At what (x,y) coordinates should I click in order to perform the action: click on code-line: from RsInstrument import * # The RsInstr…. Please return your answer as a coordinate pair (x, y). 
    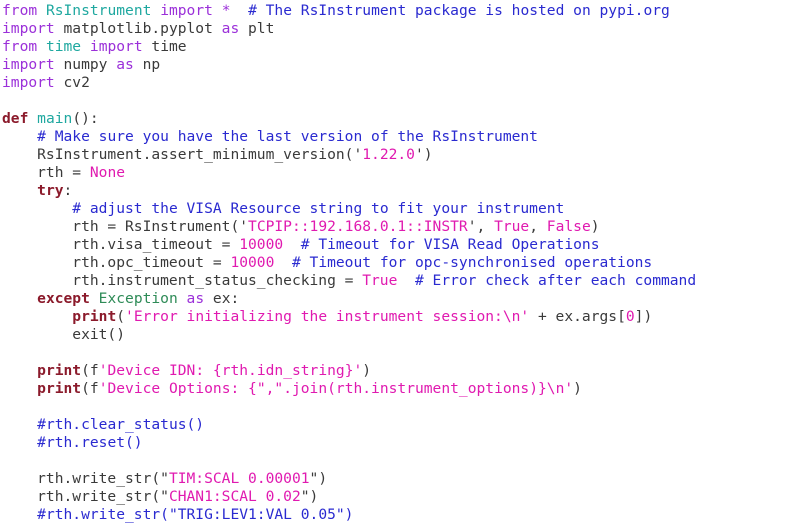
    Looking at the image, I should click on (398, 11).